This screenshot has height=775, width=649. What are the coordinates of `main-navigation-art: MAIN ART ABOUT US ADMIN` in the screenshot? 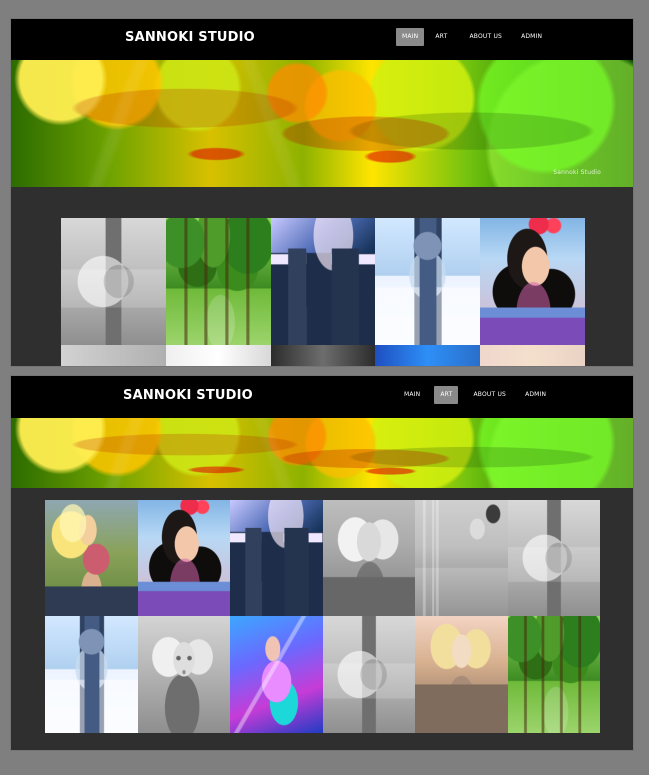 It's located at (475, 395).